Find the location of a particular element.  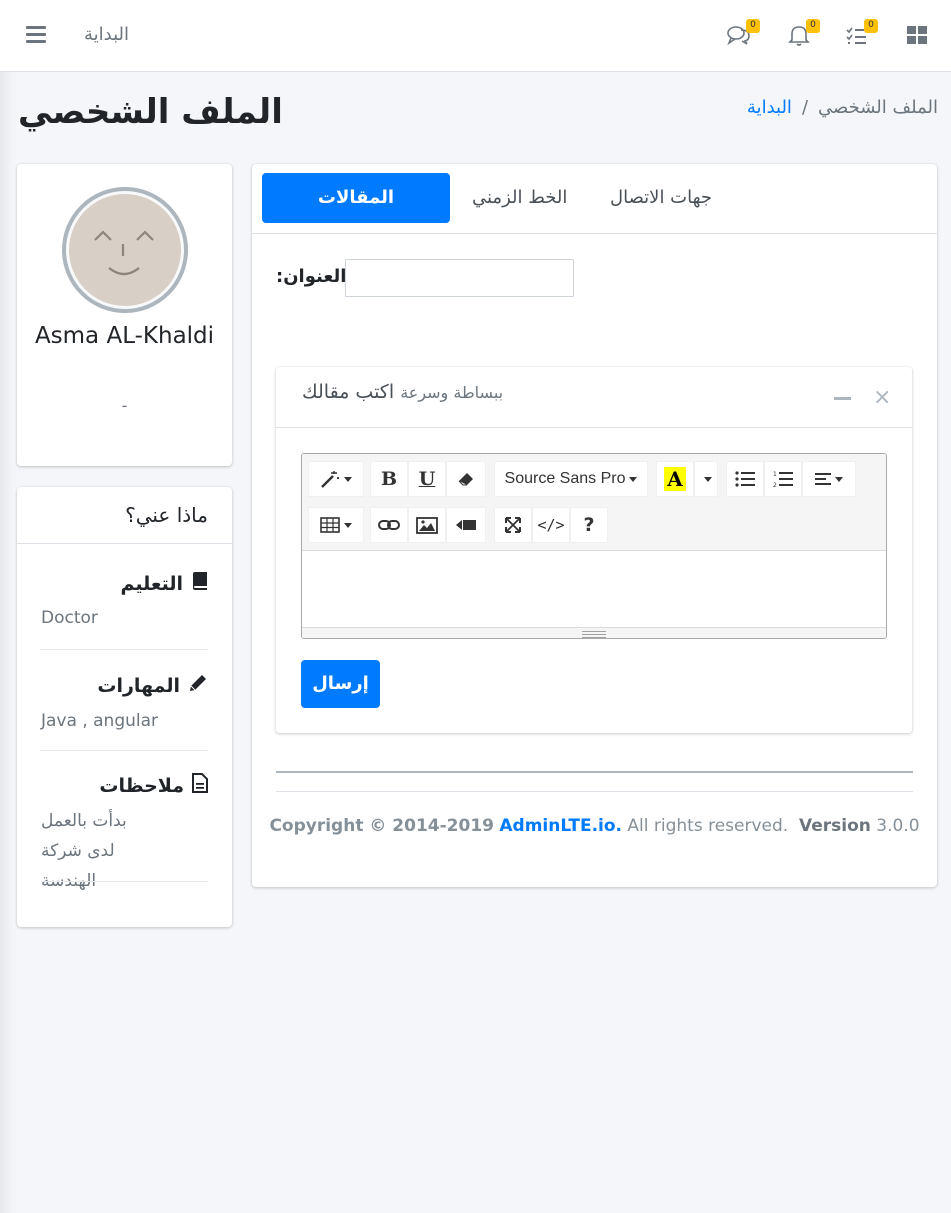

eraser-icon is located at coordinates (466, 479).